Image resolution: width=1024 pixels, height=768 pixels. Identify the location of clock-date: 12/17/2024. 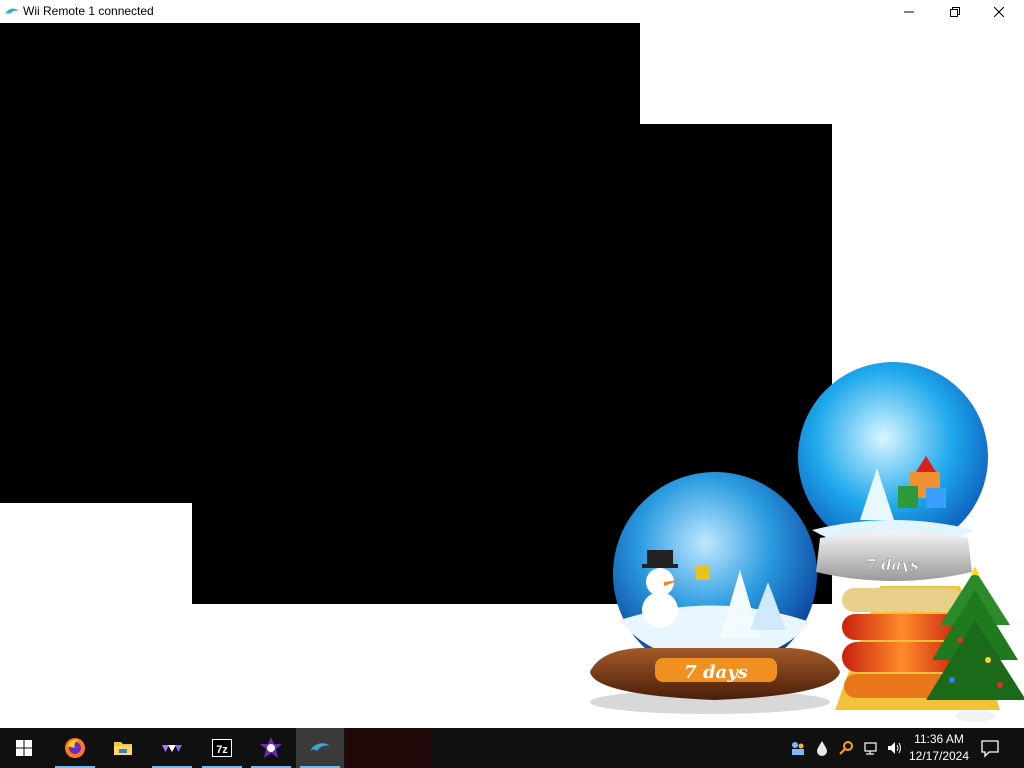
(939, 756).